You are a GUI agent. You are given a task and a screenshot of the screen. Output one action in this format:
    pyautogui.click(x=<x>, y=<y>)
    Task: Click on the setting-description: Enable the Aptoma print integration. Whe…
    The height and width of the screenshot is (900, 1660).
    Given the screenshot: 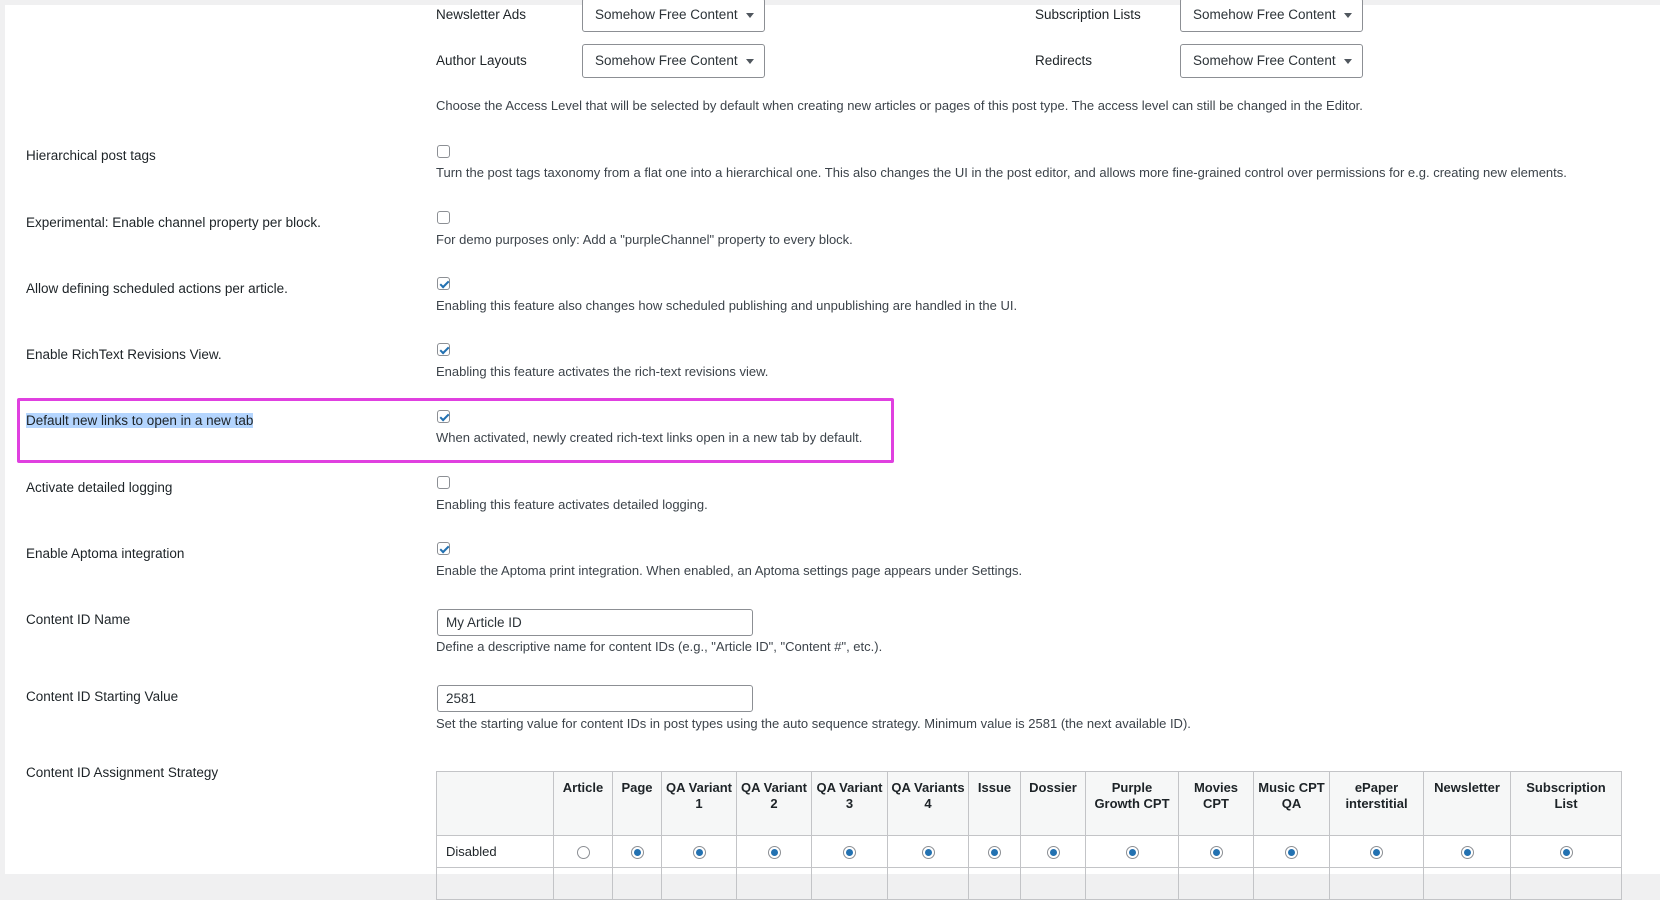 What is the action you would take?
    pyautogui.click(x=729, y=570)
    